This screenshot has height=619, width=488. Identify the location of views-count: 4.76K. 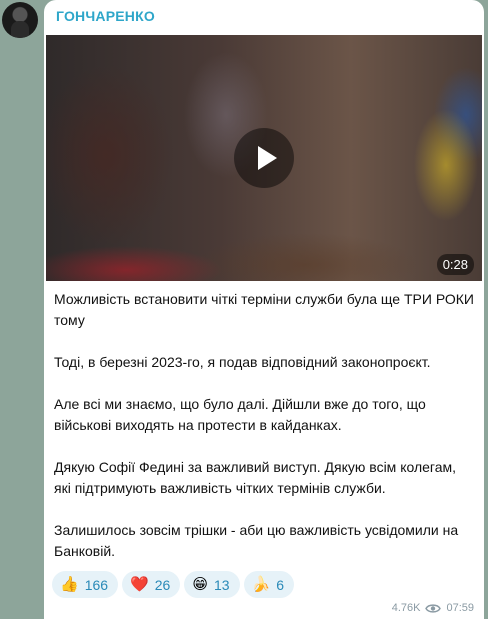
(406, 608).